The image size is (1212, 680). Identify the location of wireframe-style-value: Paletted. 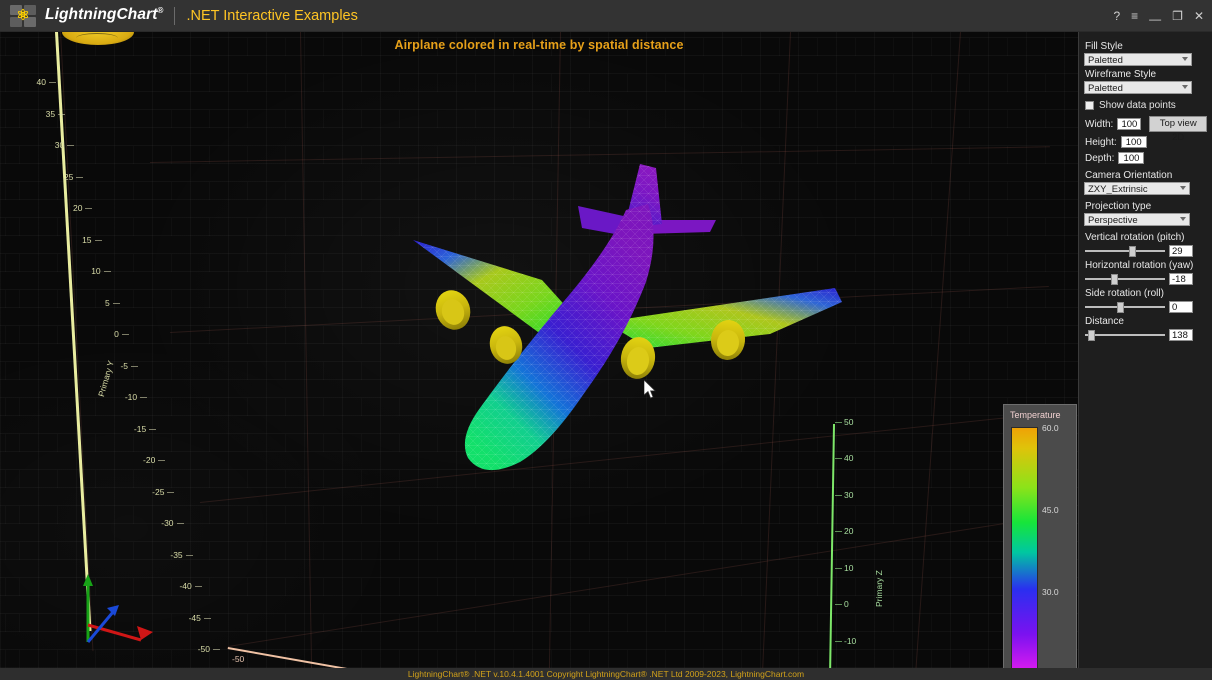
(1105, 88).